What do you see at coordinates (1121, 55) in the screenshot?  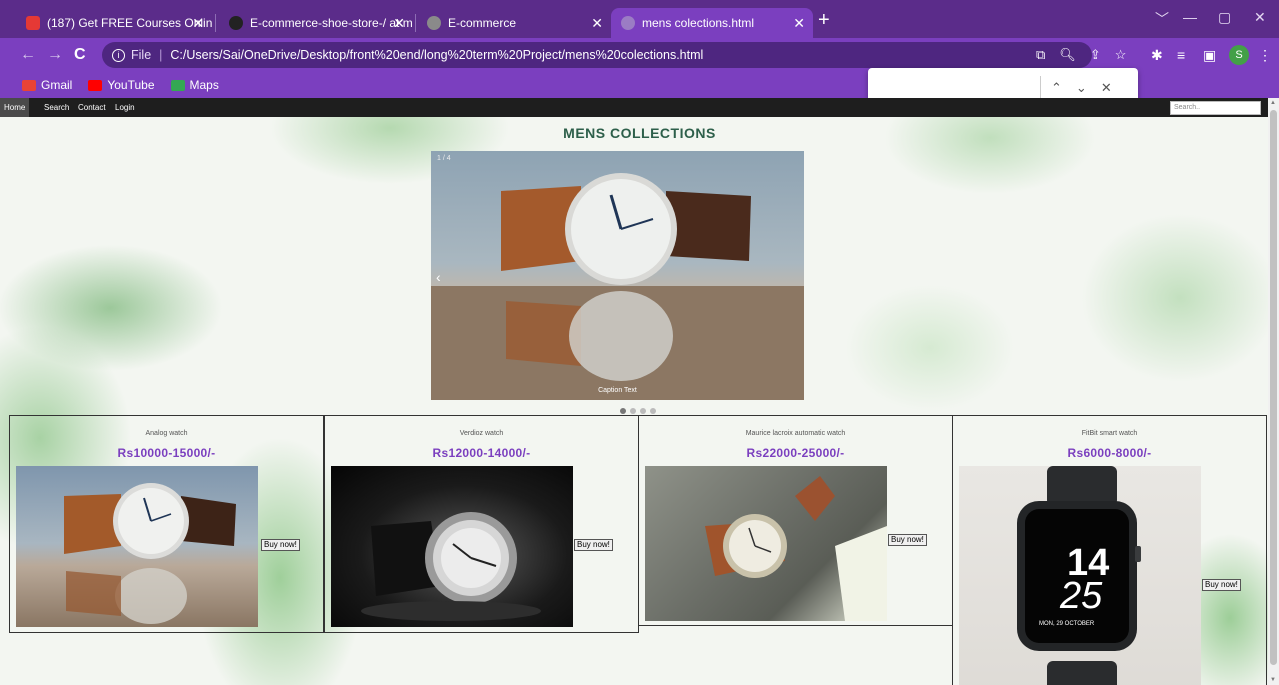 I see `bookmark-star-icon: ☆` at bounding box center [1121, 55].